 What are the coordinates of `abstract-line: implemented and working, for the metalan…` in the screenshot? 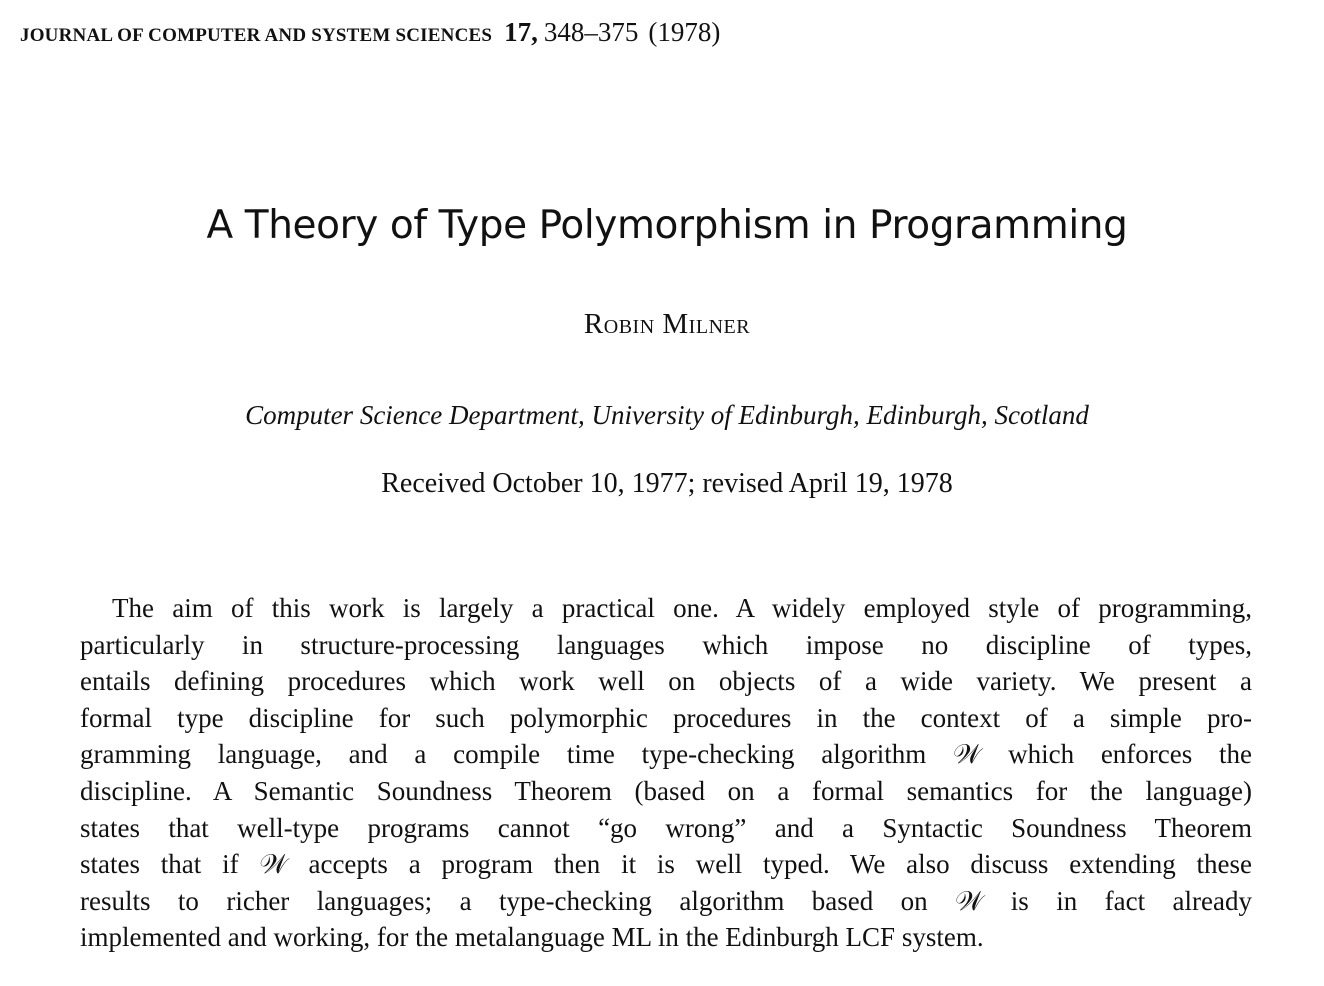 It's located at (532, 937).